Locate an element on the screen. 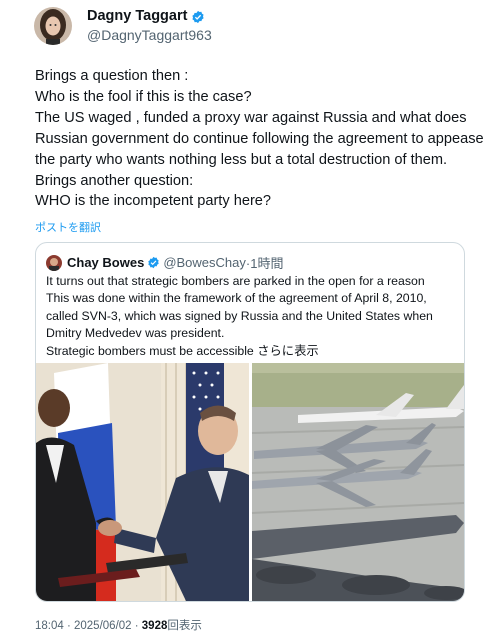 Image resolution: width=498 pixels, height=639 pixels. quote-line: Dmitry Medvedev was president. is located at coordinates (135, 333).